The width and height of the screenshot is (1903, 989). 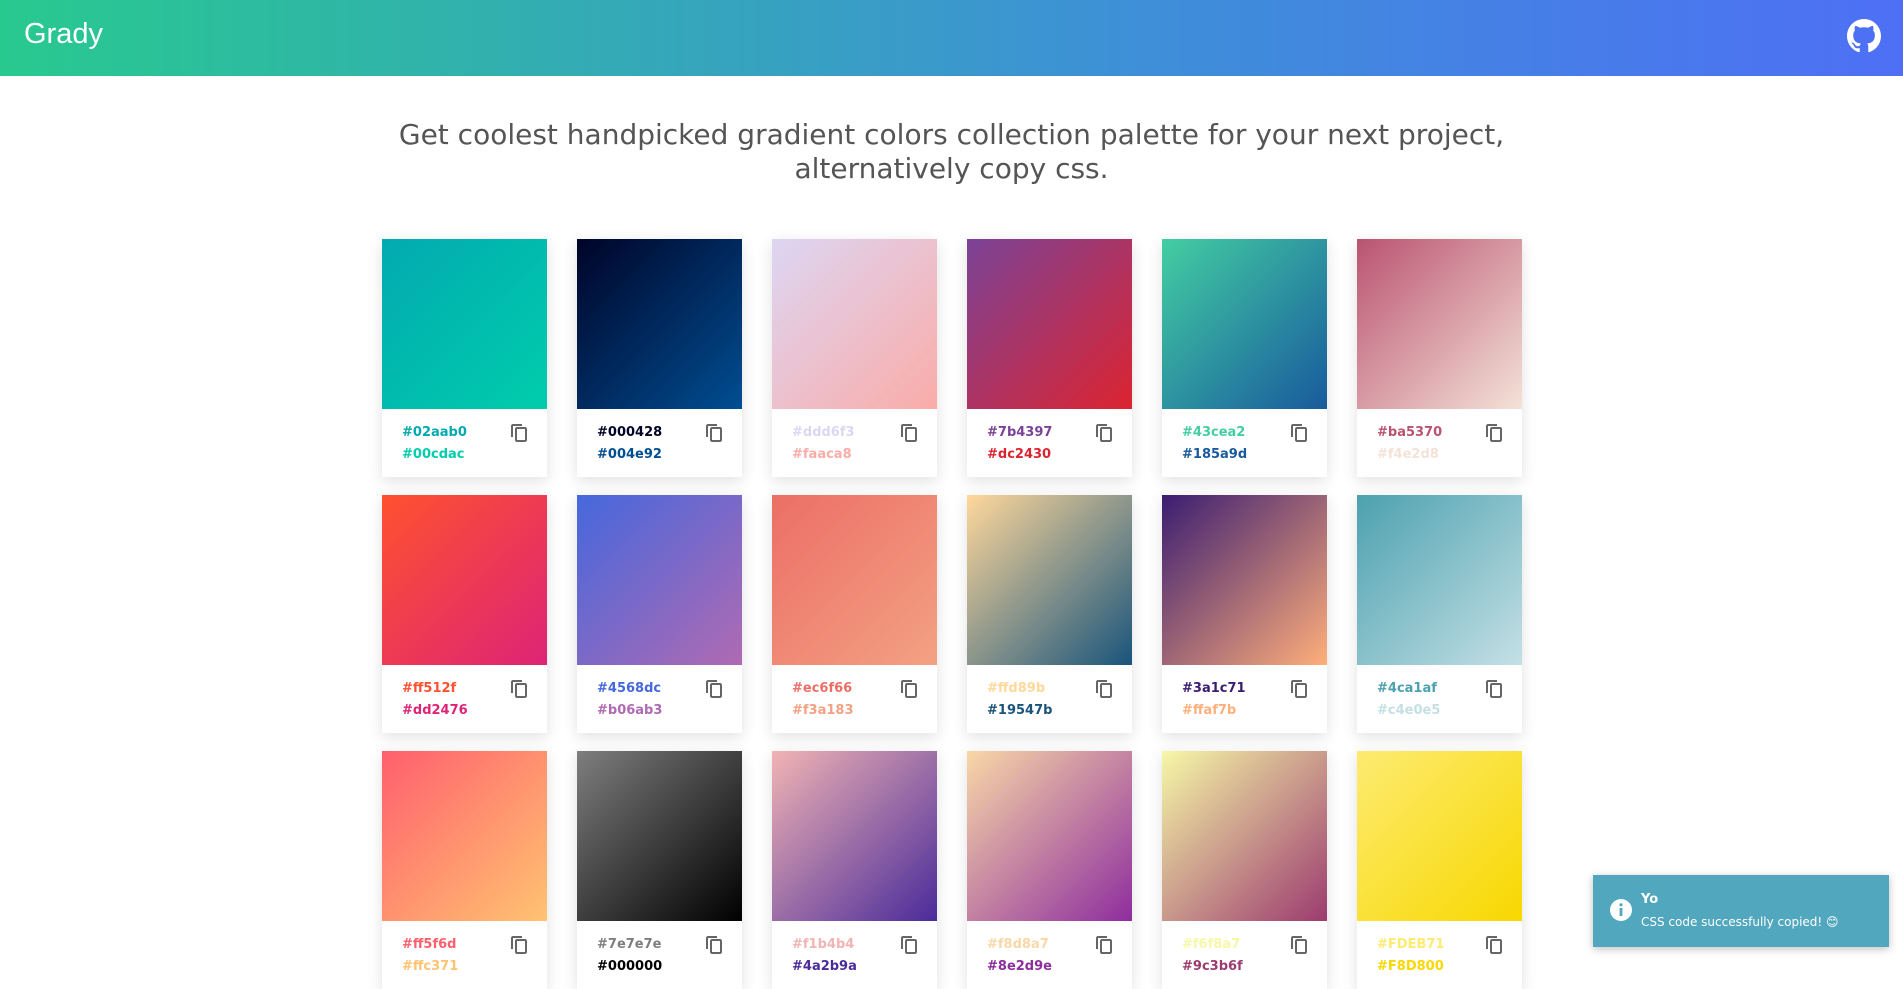 What do you see at coordinates (630, 966) in the screenshot?
I see `color-code-end: #000000` at bounding box center [630, 966].